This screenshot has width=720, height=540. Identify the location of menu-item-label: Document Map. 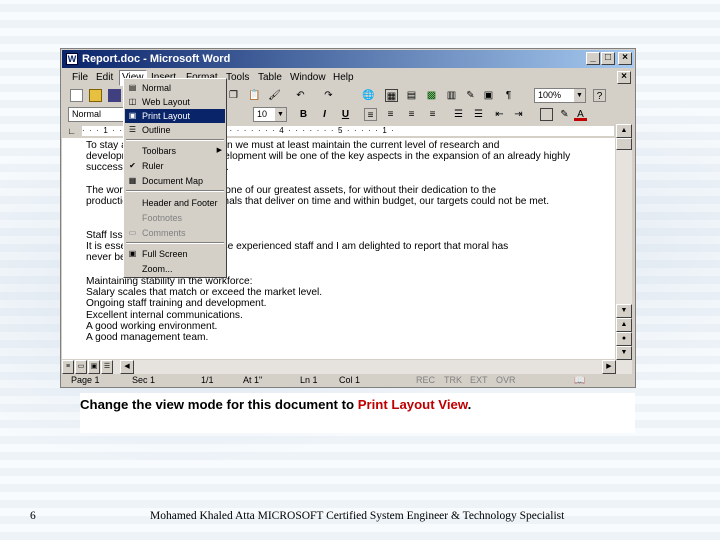
(173, 181).